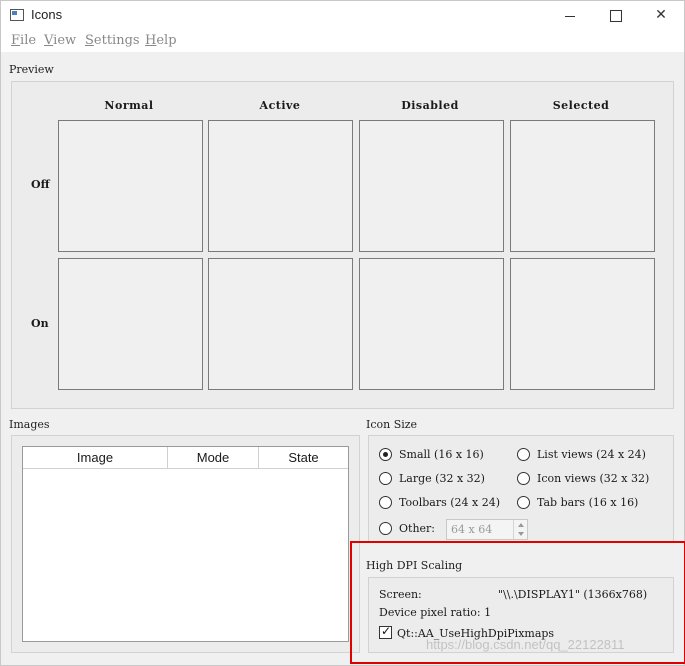 The height and width of the screenshot is (666, 685). Describe the element at coordinates (582, 186) in the screenshot. I see `preview-cell-off-selected` at that location.